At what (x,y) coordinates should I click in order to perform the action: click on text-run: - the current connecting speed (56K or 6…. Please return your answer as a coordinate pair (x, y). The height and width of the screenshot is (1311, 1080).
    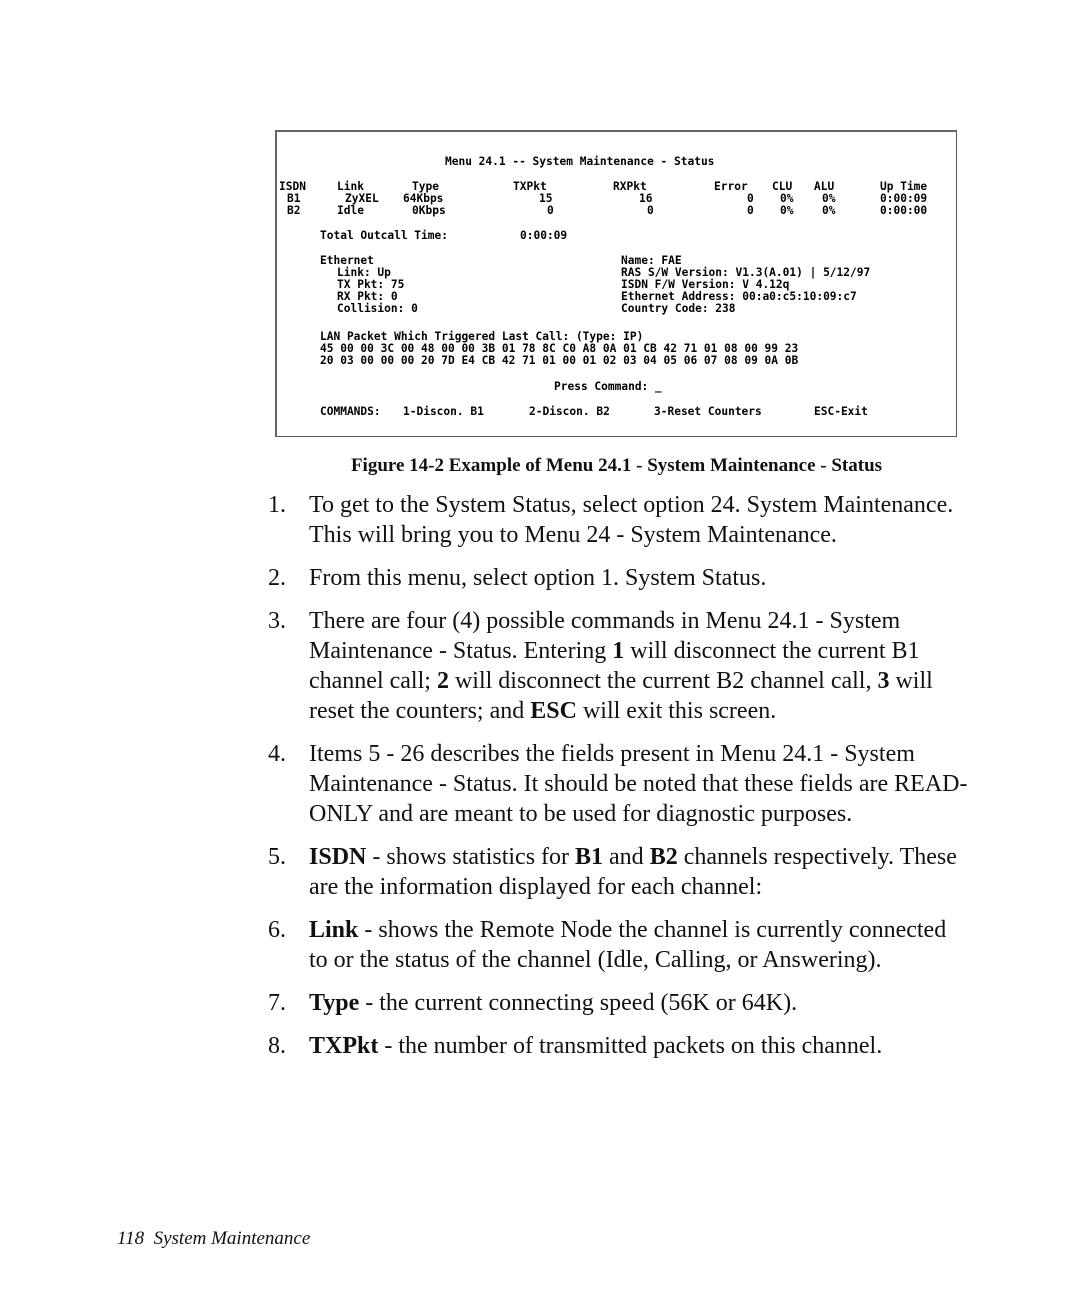
    Looking at the image, I should click on (578, 1003).